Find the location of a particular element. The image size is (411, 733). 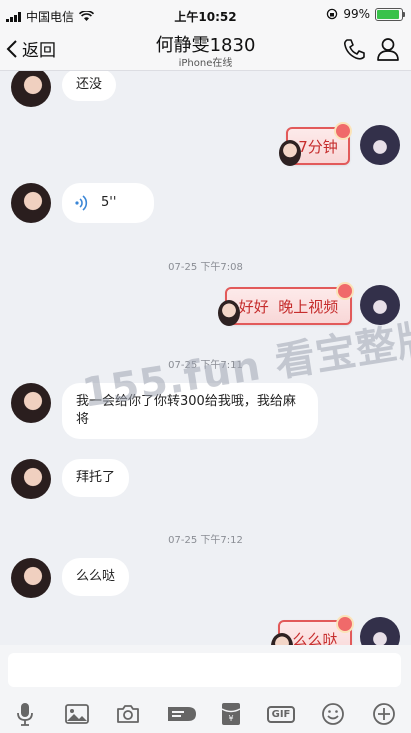

message-text: 拜托了 is located at coordinates (96, 477).